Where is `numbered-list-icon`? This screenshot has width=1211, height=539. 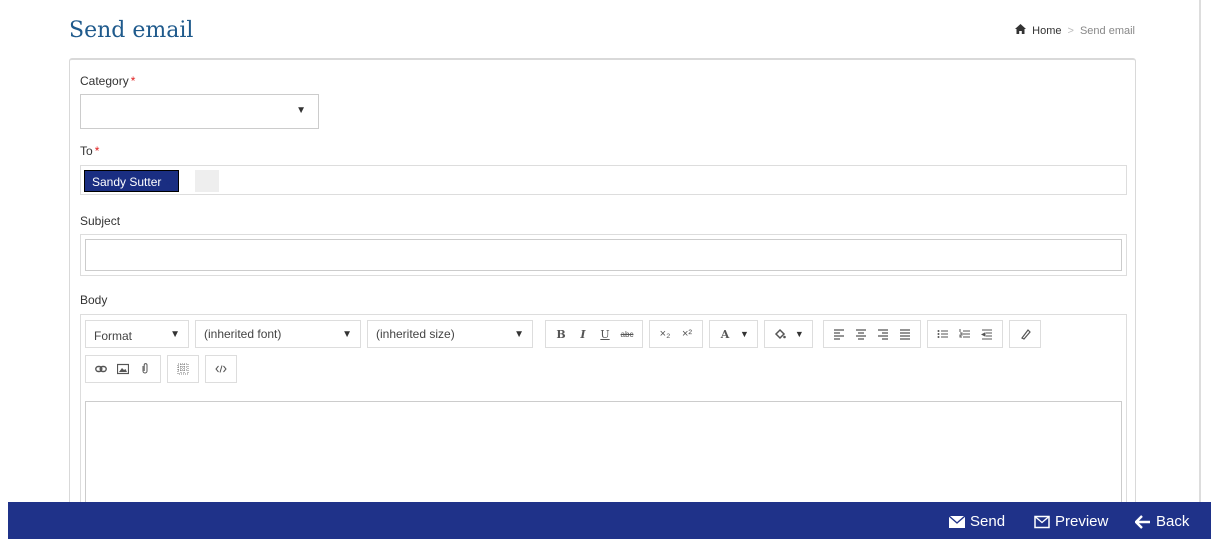
numbered-list-icon is located at coordinates (965, 334).